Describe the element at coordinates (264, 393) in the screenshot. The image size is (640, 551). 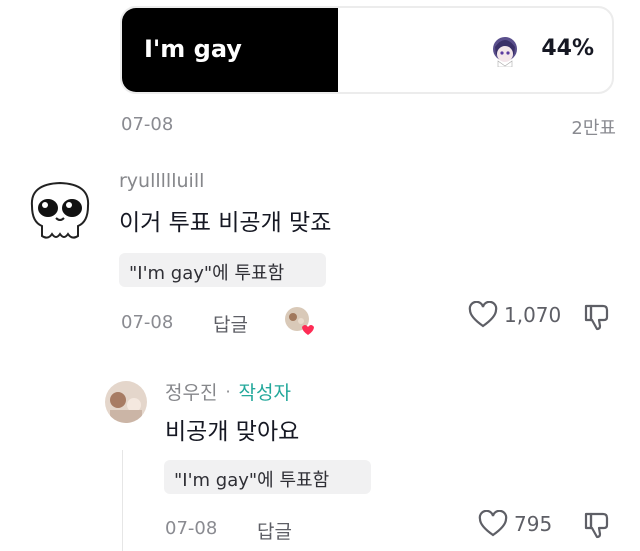
I see `author-badge: 작성자` at that location.